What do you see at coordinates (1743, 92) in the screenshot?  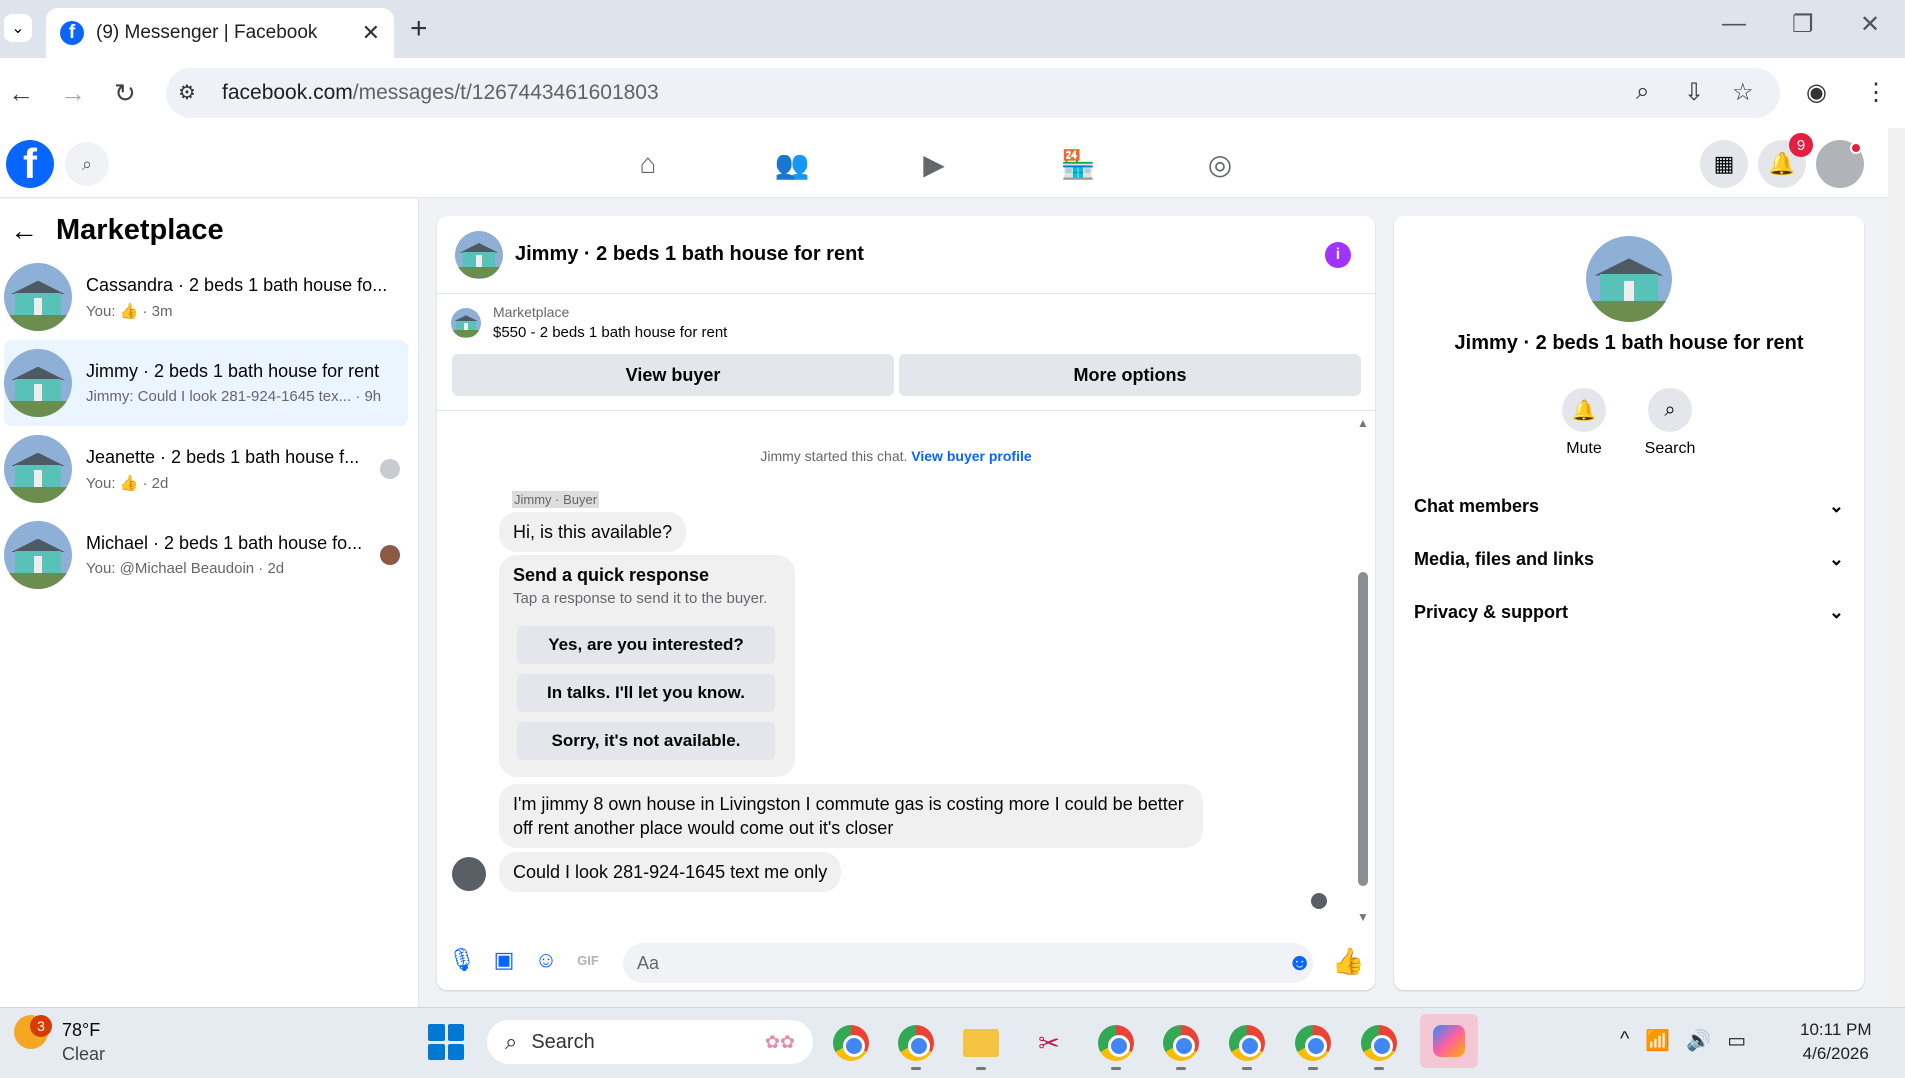 I see `bookmark-star-icon: ☆` at bounding box center [1743, 92].